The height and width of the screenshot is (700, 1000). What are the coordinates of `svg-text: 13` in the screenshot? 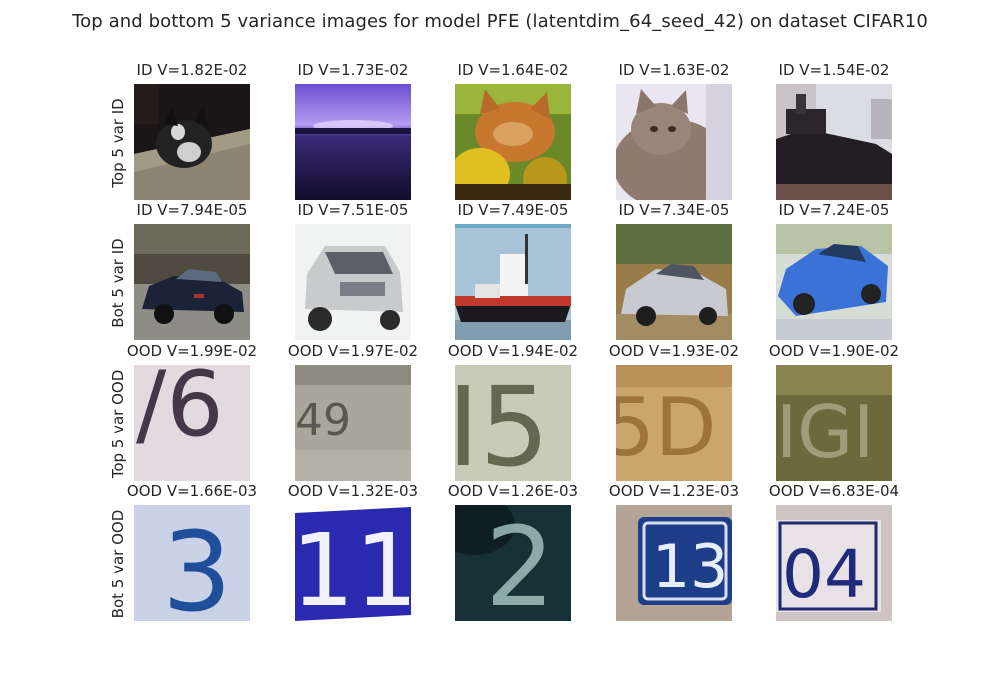 It's located at (690, 567).